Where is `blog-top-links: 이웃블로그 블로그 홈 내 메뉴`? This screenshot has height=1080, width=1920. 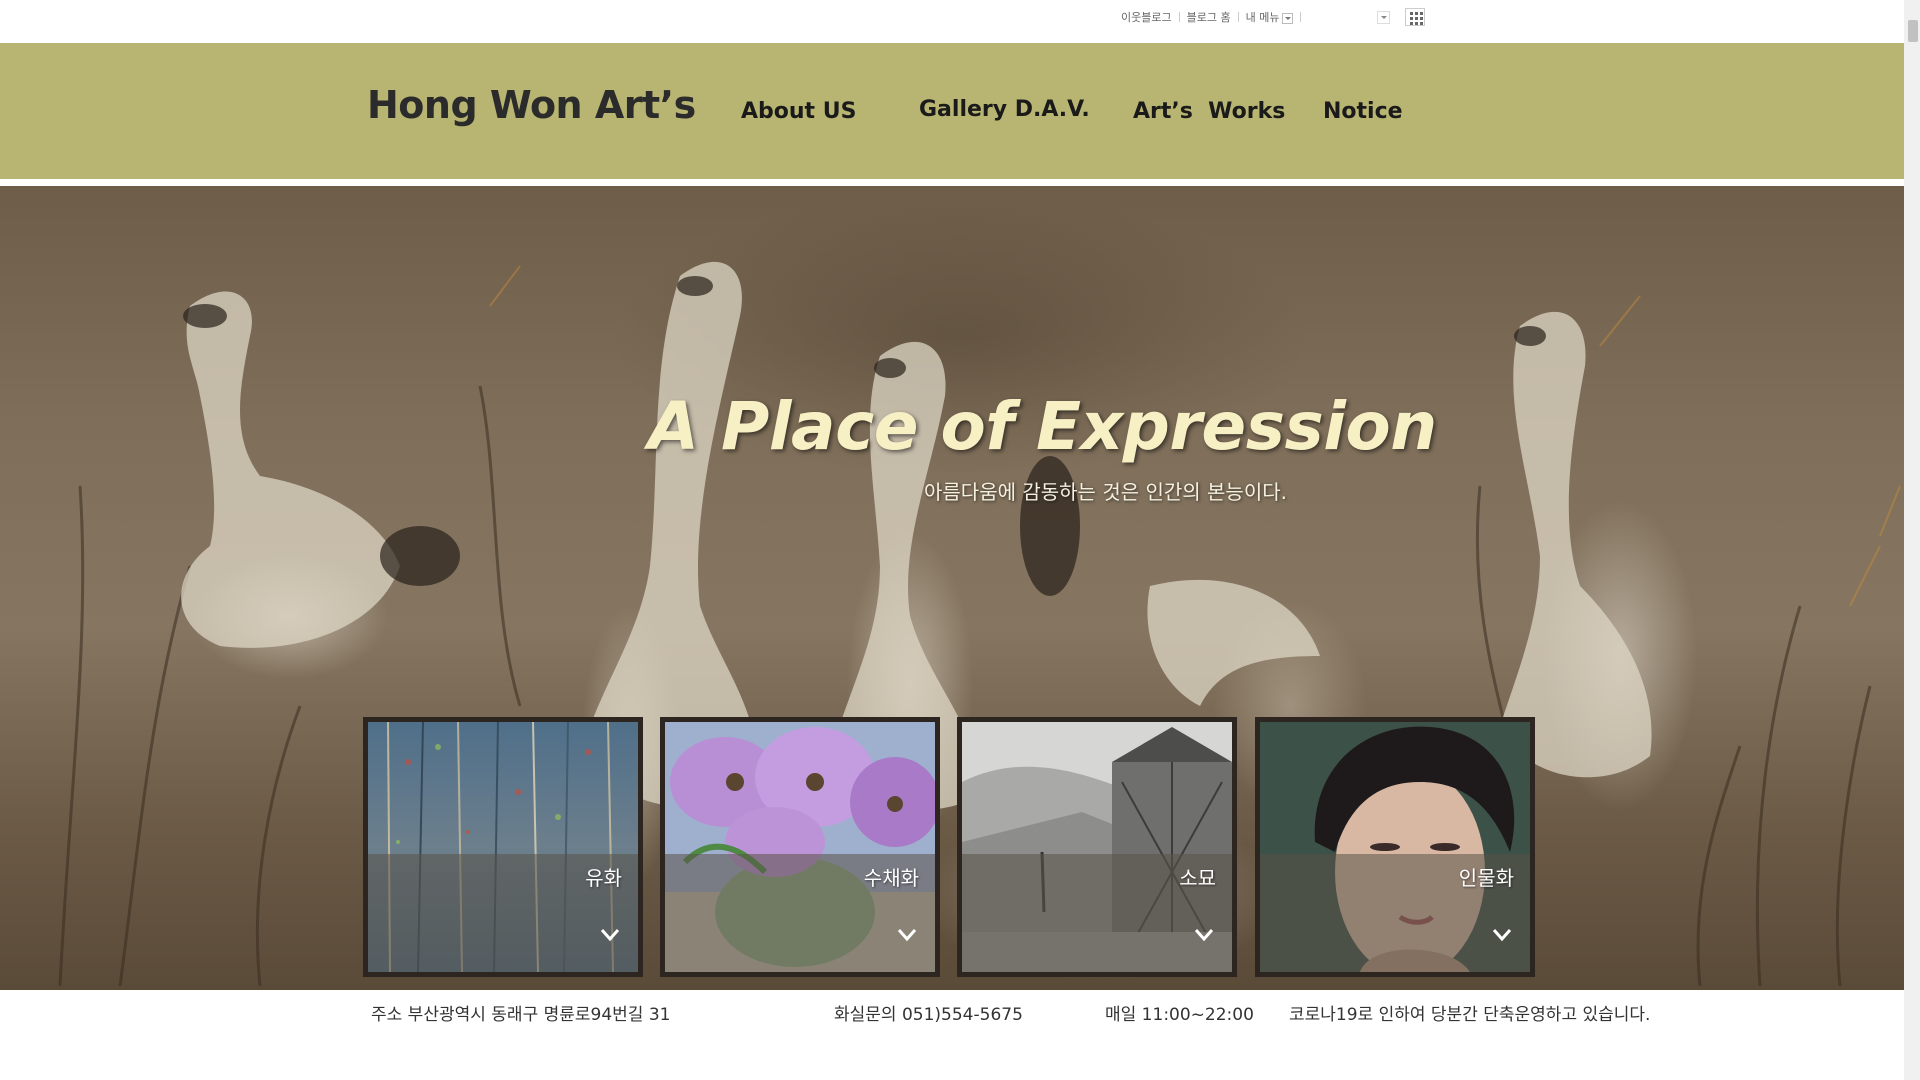
blog-top-links: 이웃블로그 블로그 홈 내 메뉴 is located at coordinates (1208, 17).